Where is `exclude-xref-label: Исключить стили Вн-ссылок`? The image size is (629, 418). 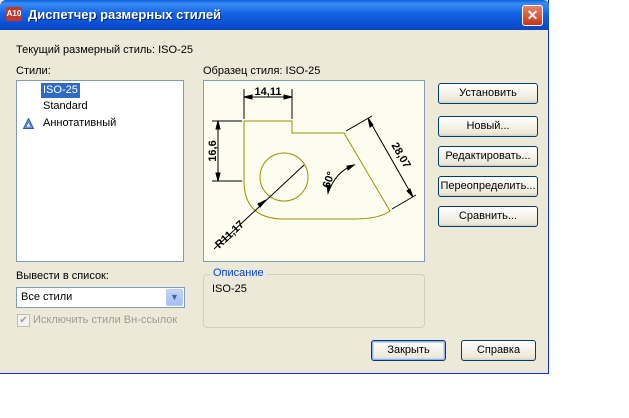 exclude-xref-label: Исключить стили Вн-ссылок is located at coordinates (105, 320).